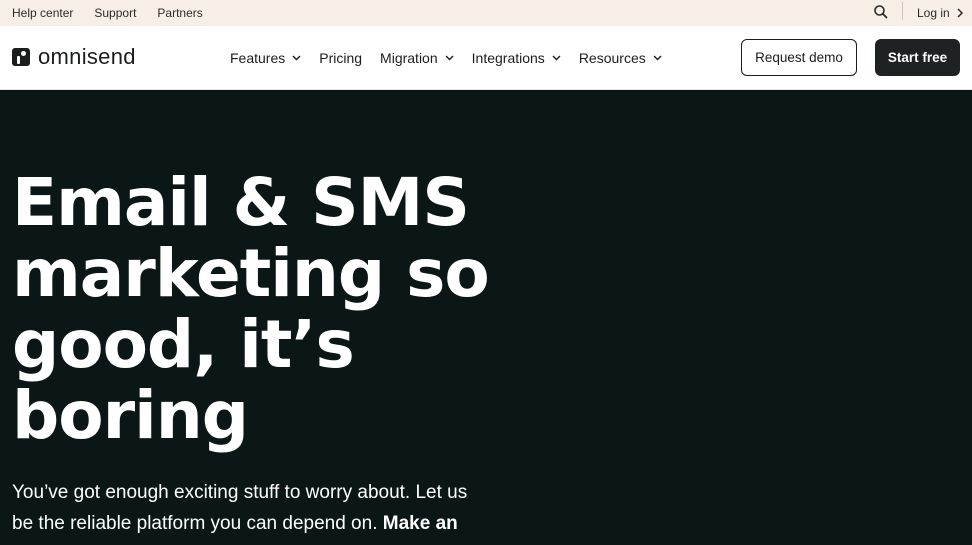 This screenshot has height=545, width=972. Describe the element at coordinates (42, 13) in the screenshot. I see `help-center-link: Help center` at that location.